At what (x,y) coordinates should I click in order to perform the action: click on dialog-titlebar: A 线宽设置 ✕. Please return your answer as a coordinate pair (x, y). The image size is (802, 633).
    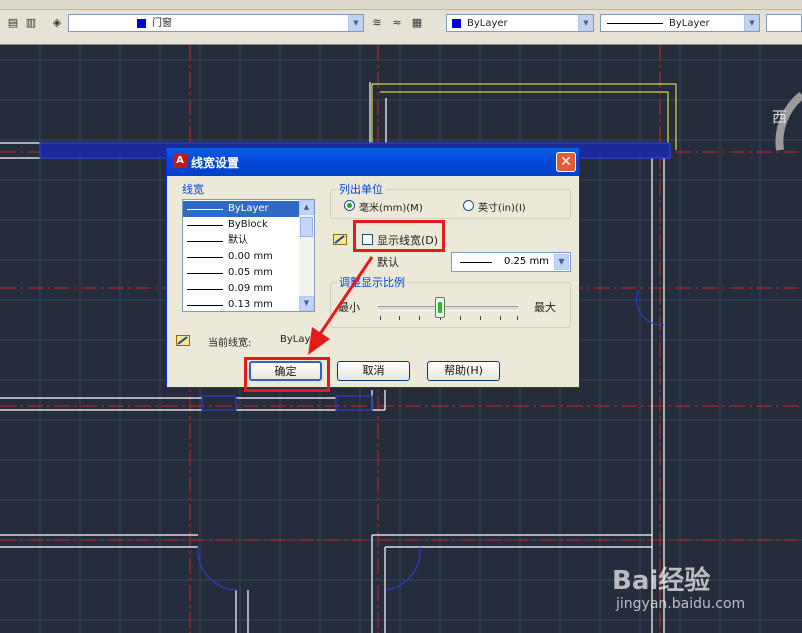
    Looking at the image, I should click on (373, 162).